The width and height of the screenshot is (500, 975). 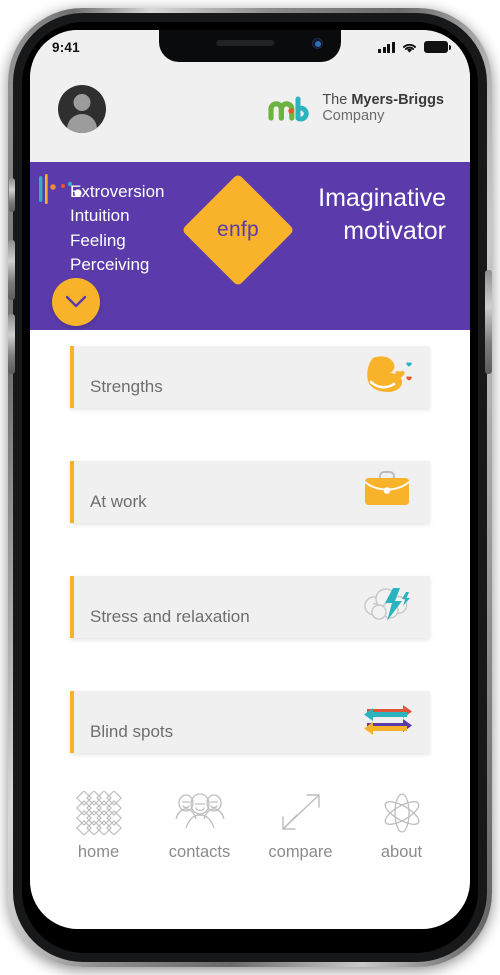 I want to click on nav-item-about: about, so click(x=401, y=825).